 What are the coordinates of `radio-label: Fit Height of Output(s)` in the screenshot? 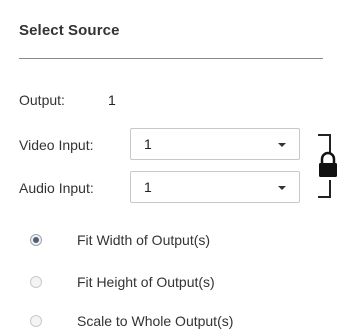 It's located at (146, 282).